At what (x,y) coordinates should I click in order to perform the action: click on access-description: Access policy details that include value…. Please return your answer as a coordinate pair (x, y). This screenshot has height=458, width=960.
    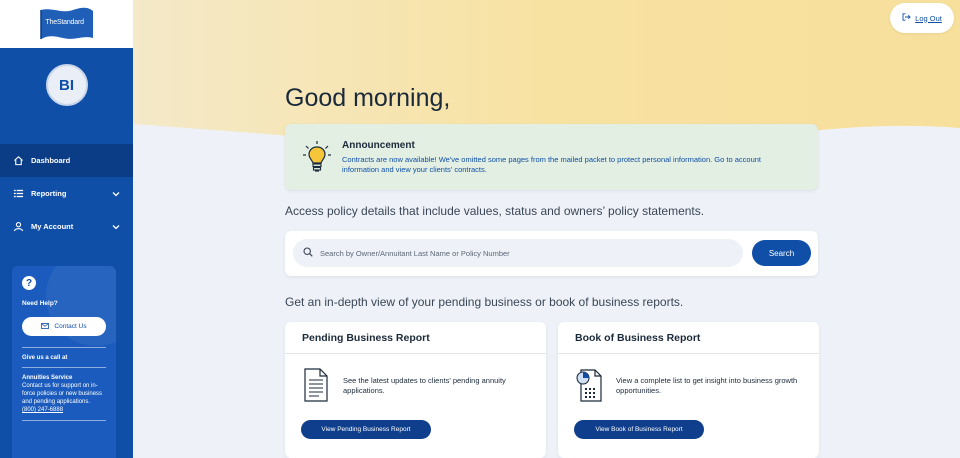
    Looking at the image, I should click on (495, 211).